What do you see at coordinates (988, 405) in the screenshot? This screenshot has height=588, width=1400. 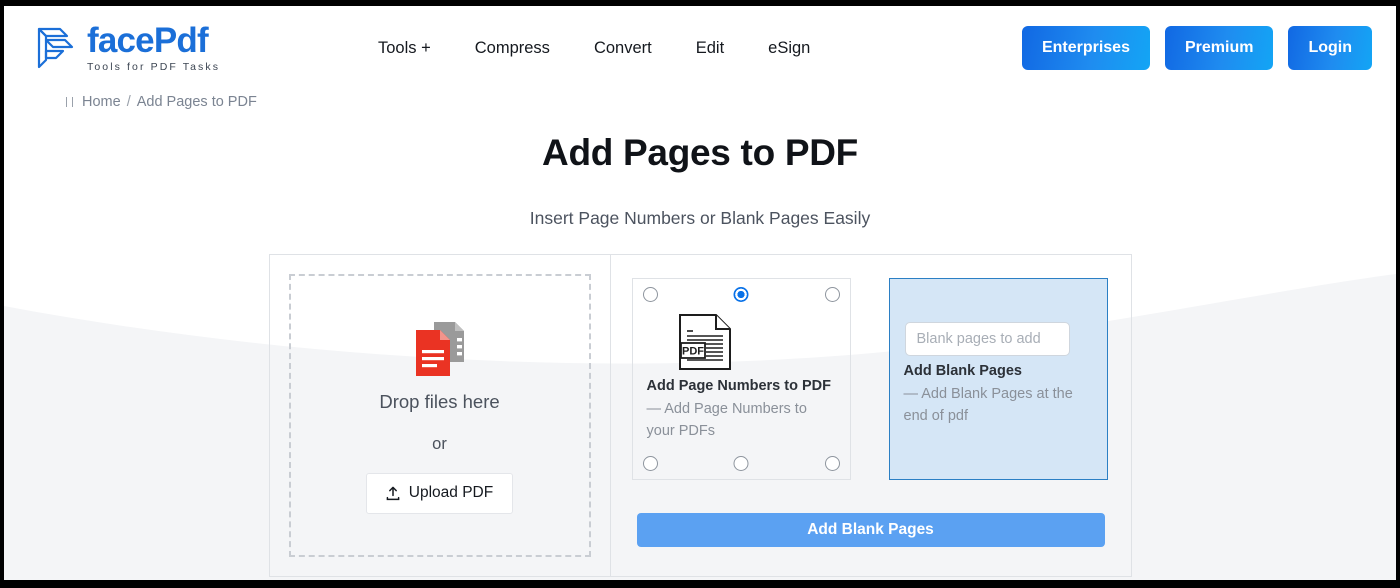 I see `option-description-add-blank-pages: — Add Blank Pages at the end of pdf` at bounding box center [988, 405].